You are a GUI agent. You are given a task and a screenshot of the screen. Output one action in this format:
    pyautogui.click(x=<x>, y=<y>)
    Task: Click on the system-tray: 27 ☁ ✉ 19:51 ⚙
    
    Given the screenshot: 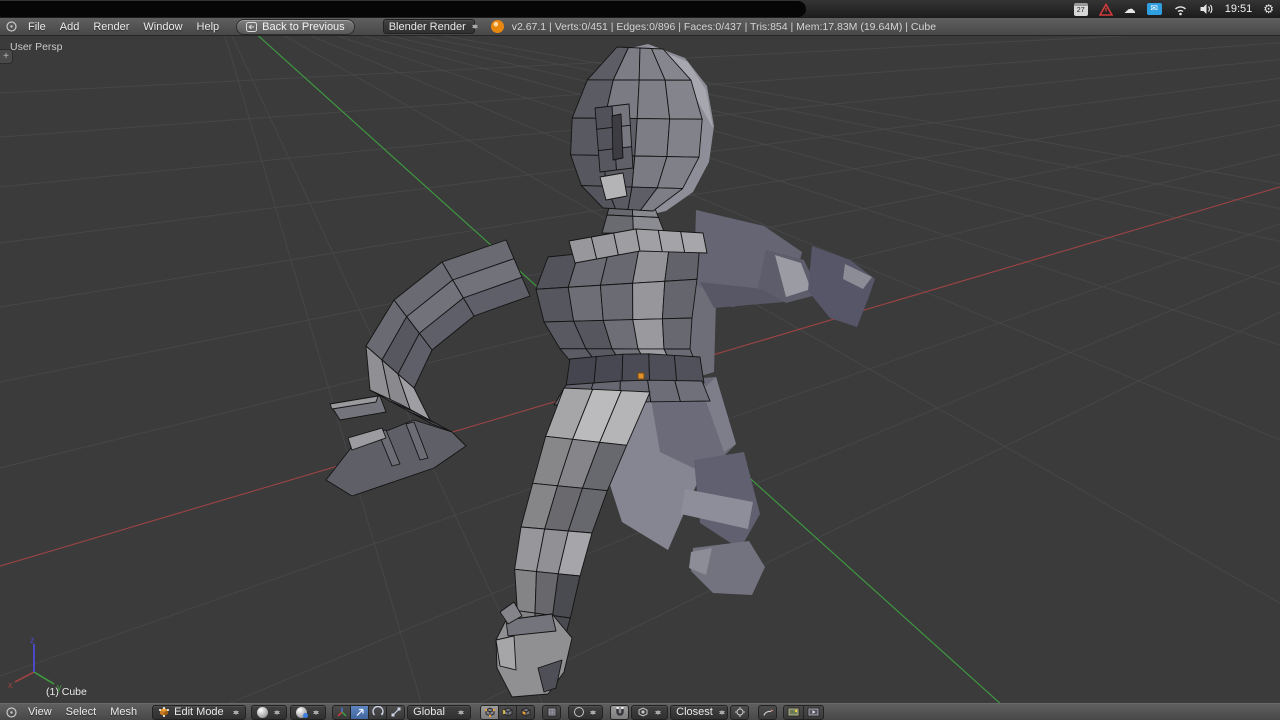 What is the action you would take?
    pyautogui.click(x=1173, y=9)
    